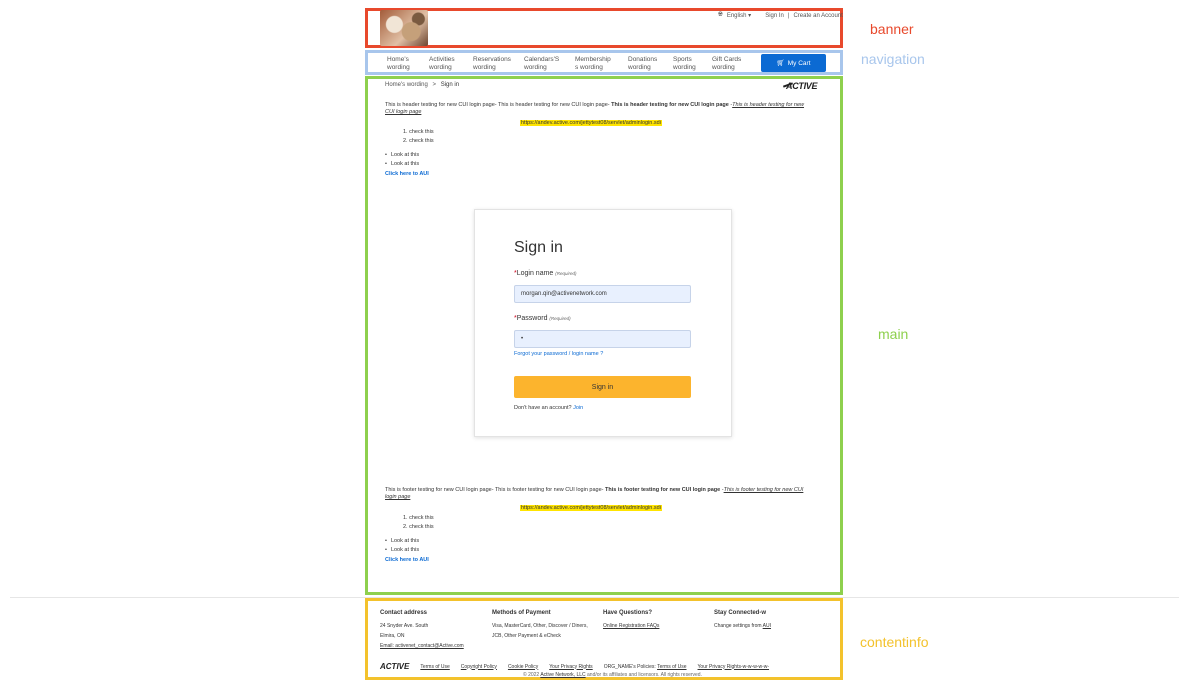 Image resolution: width=1189 pixels, height=680 pixels. I want to click on header-aui-link: Click here to AUI, so click(407, 174).